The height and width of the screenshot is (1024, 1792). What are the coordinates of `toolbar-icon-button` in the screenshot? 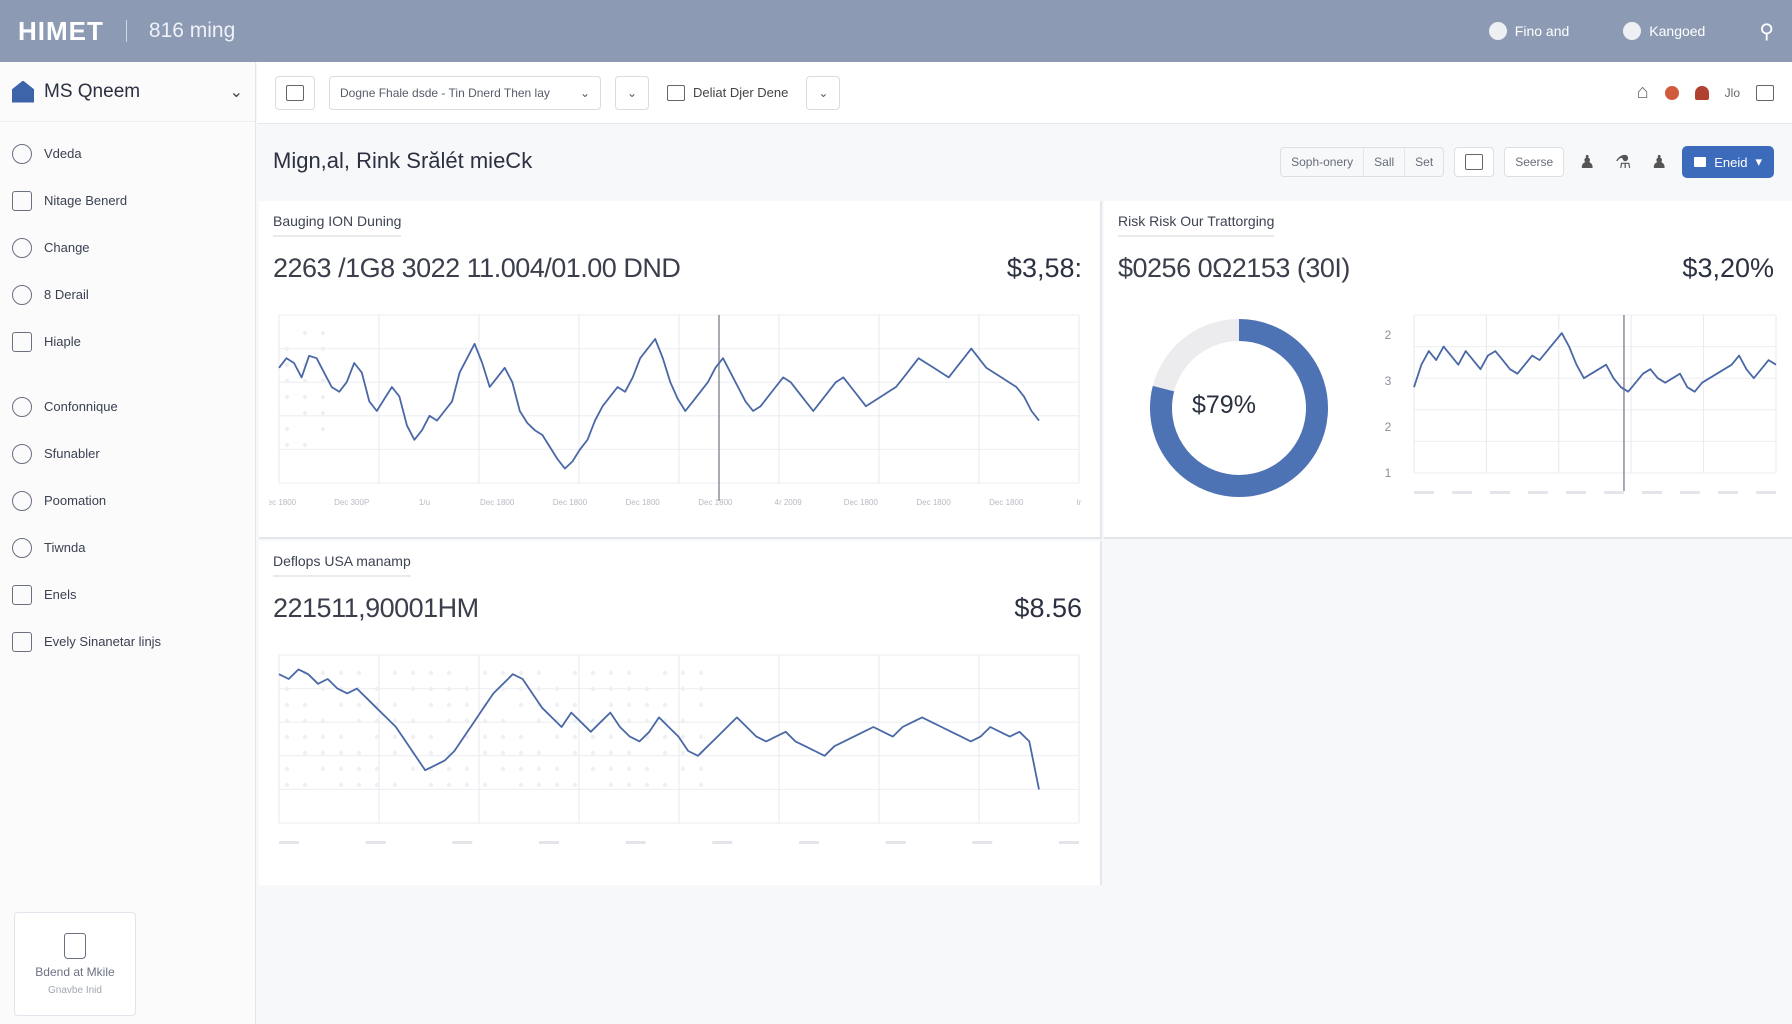 It's located at (295, 92).